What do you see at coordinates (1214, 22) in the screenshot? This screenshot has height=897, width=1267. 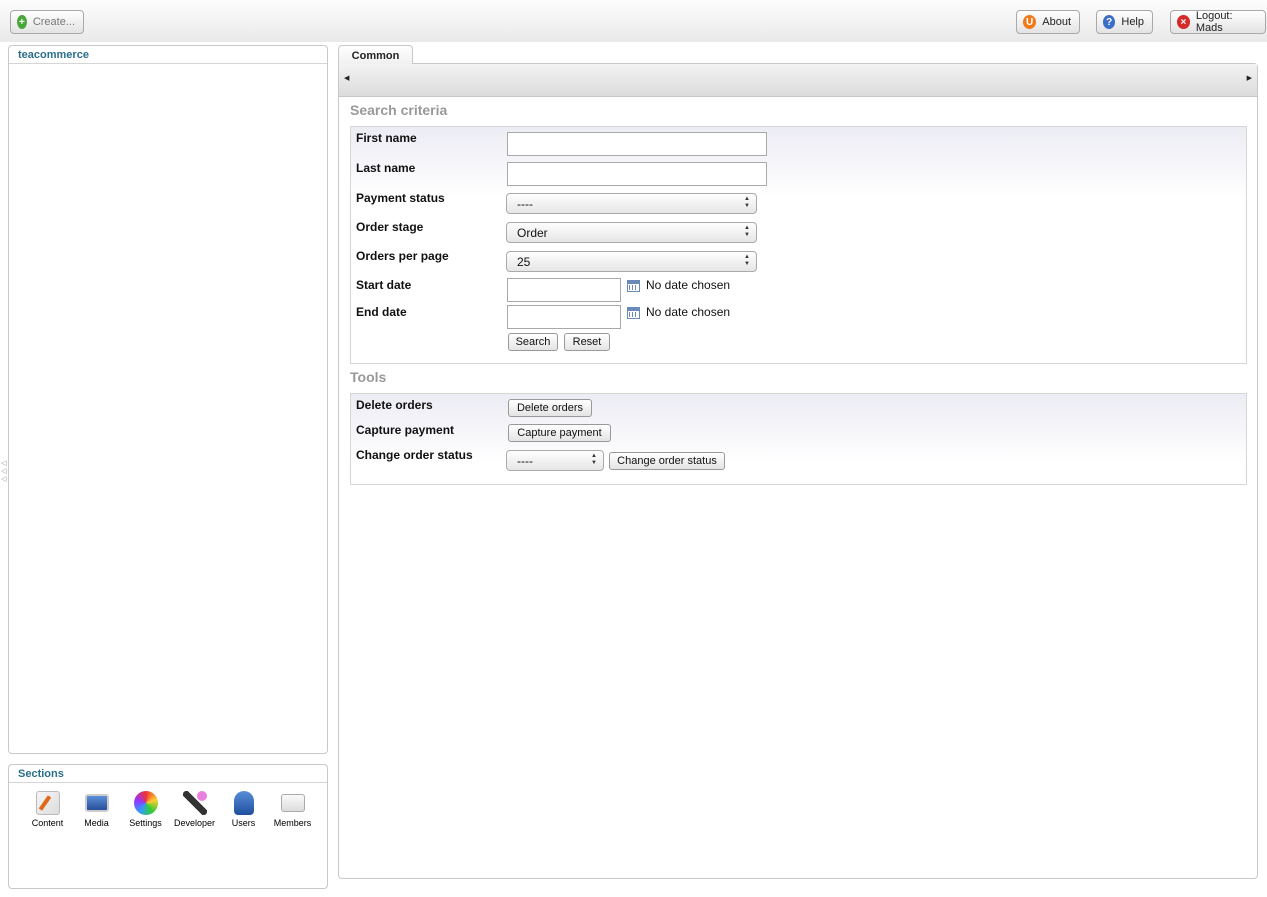 I see `logout-button-label: Logout: Mads` at bounding box center [1214, 22].